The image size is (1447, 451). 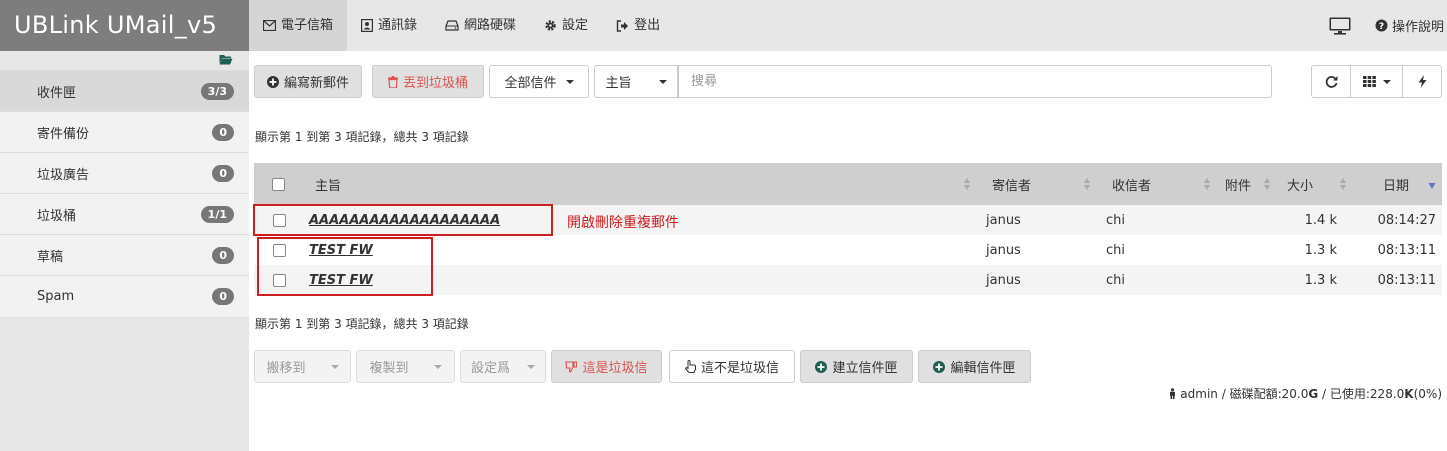 What do you see at coordinates (1376, 81) in the screenshot?
I see `view-columns-dropdown` at bounding box center [1376, 81].